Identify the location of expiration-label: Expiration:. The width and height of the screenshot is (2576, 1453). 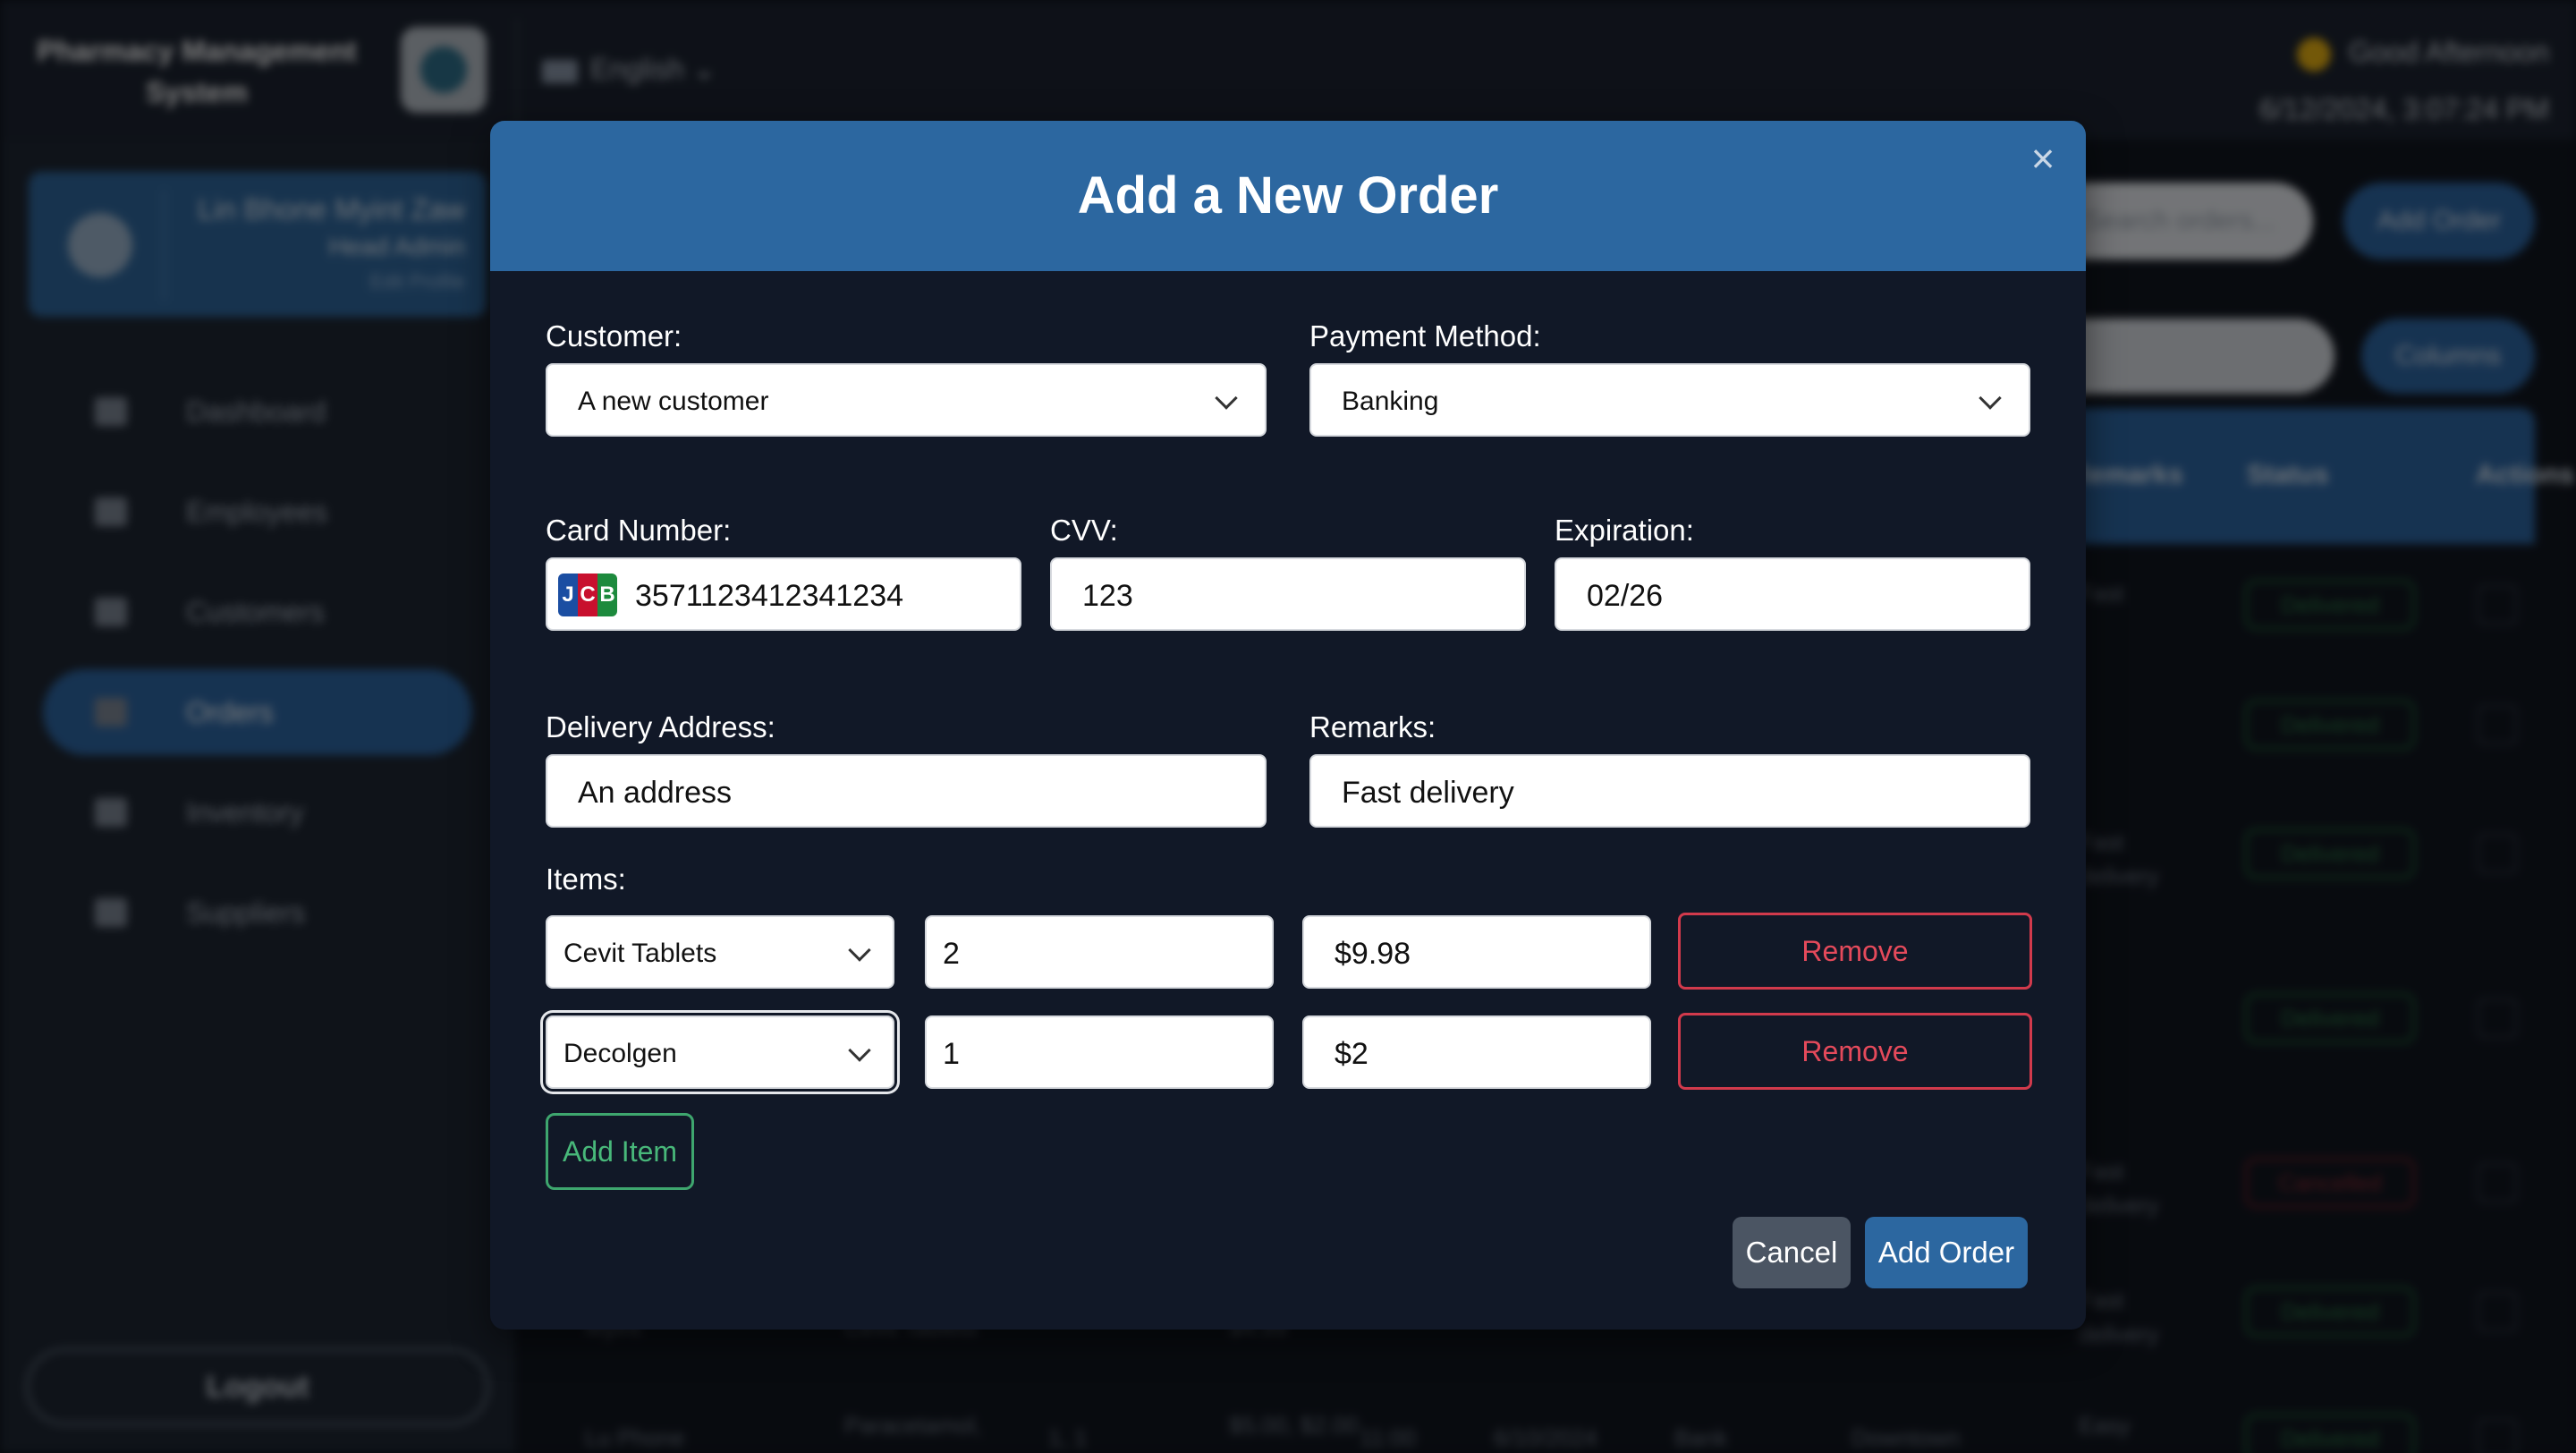
(1624, 530).